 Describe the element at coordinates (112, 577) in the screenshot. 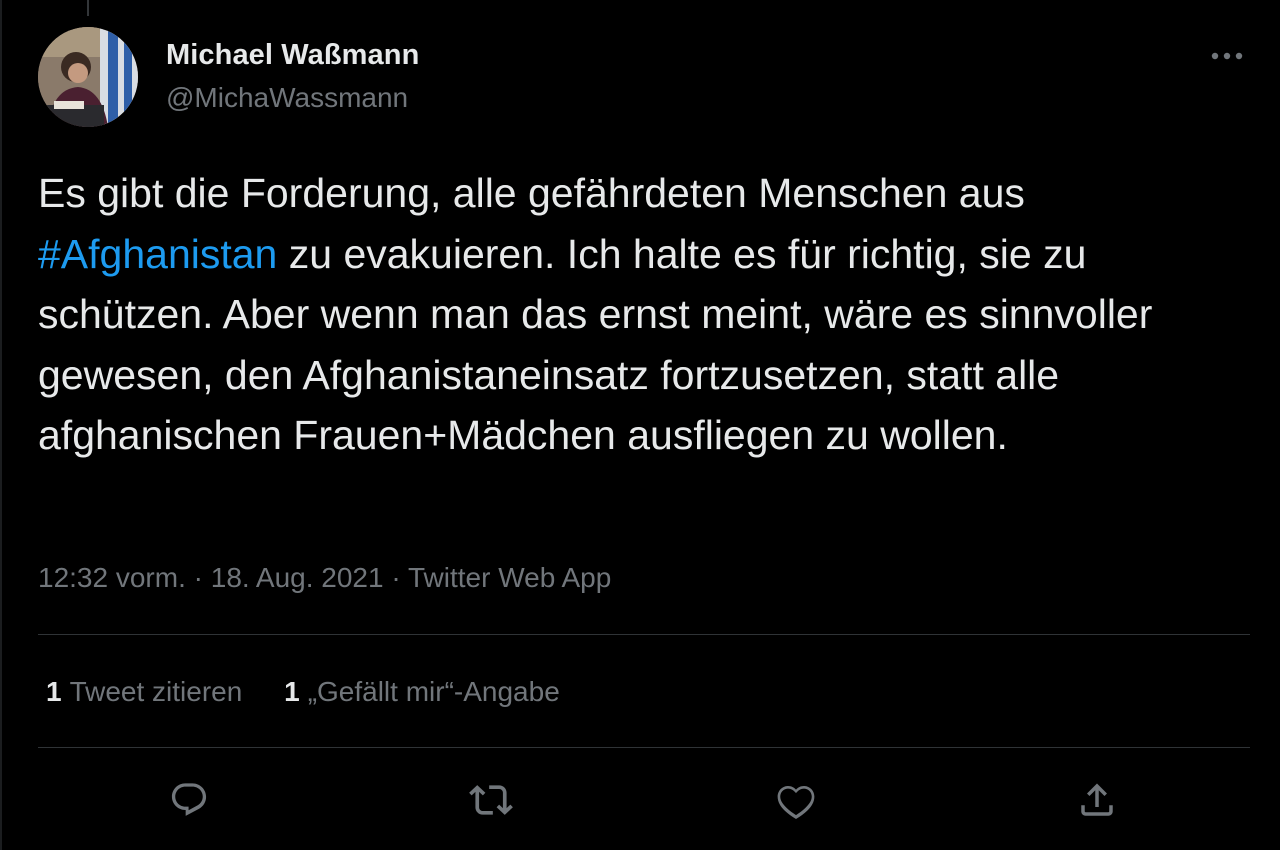

I see `tweet-time: 12:32 vorm.` at that location.